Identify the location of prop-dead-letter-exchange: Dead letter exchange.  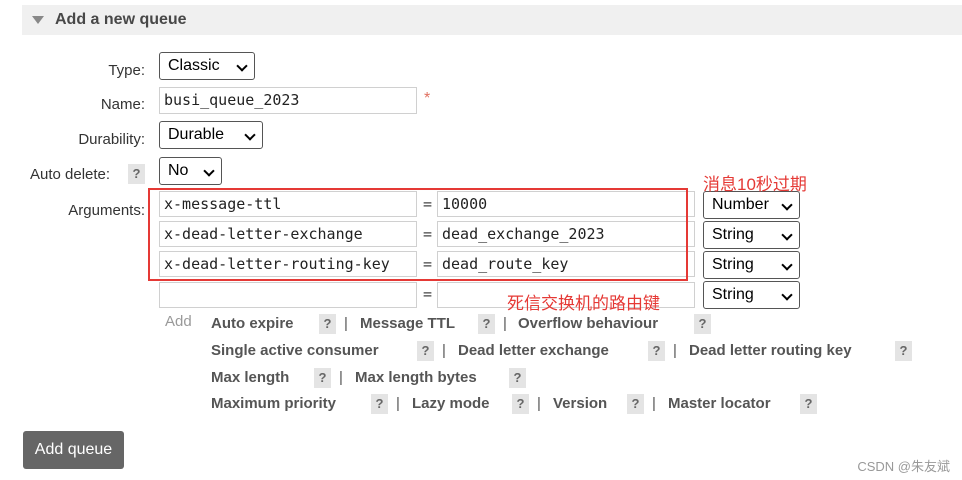
(533, 350).